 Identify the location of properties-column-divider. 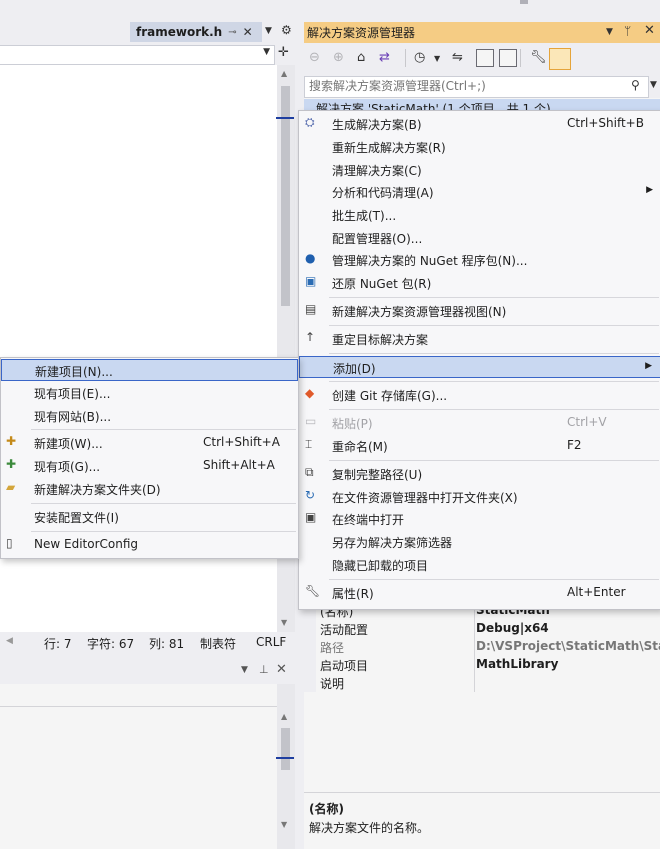
(474, 646).